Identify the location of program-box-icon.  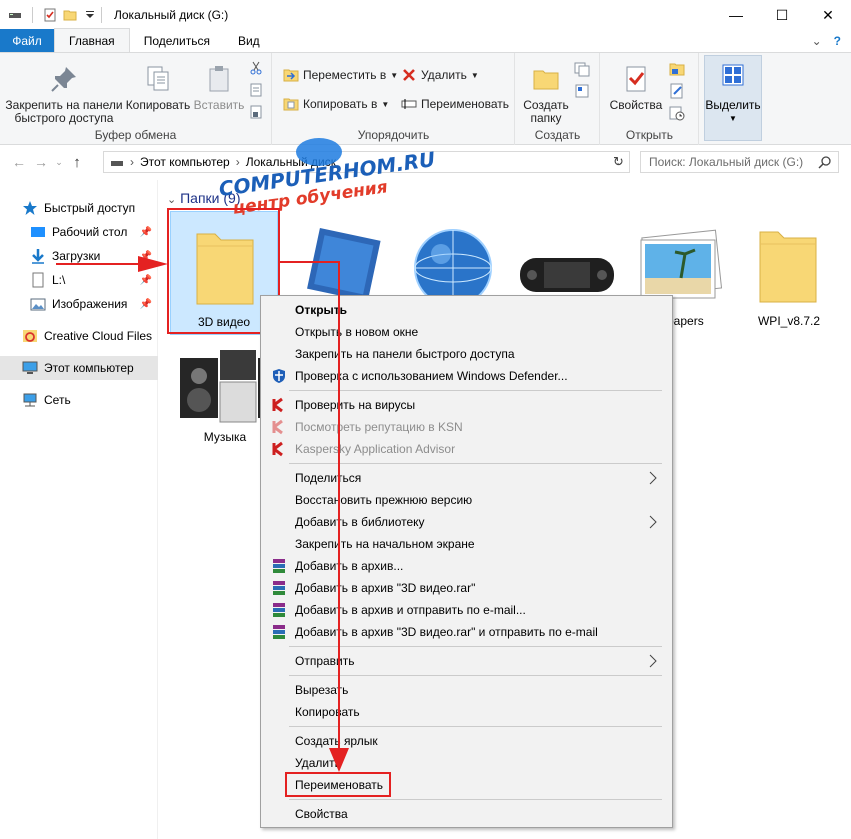
(344, 265).